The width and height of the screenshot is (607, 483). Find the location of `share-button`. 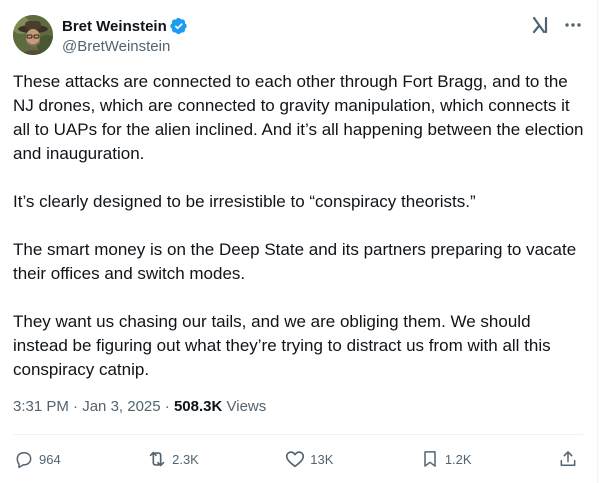

share-button is located at coordinates (570, 459).